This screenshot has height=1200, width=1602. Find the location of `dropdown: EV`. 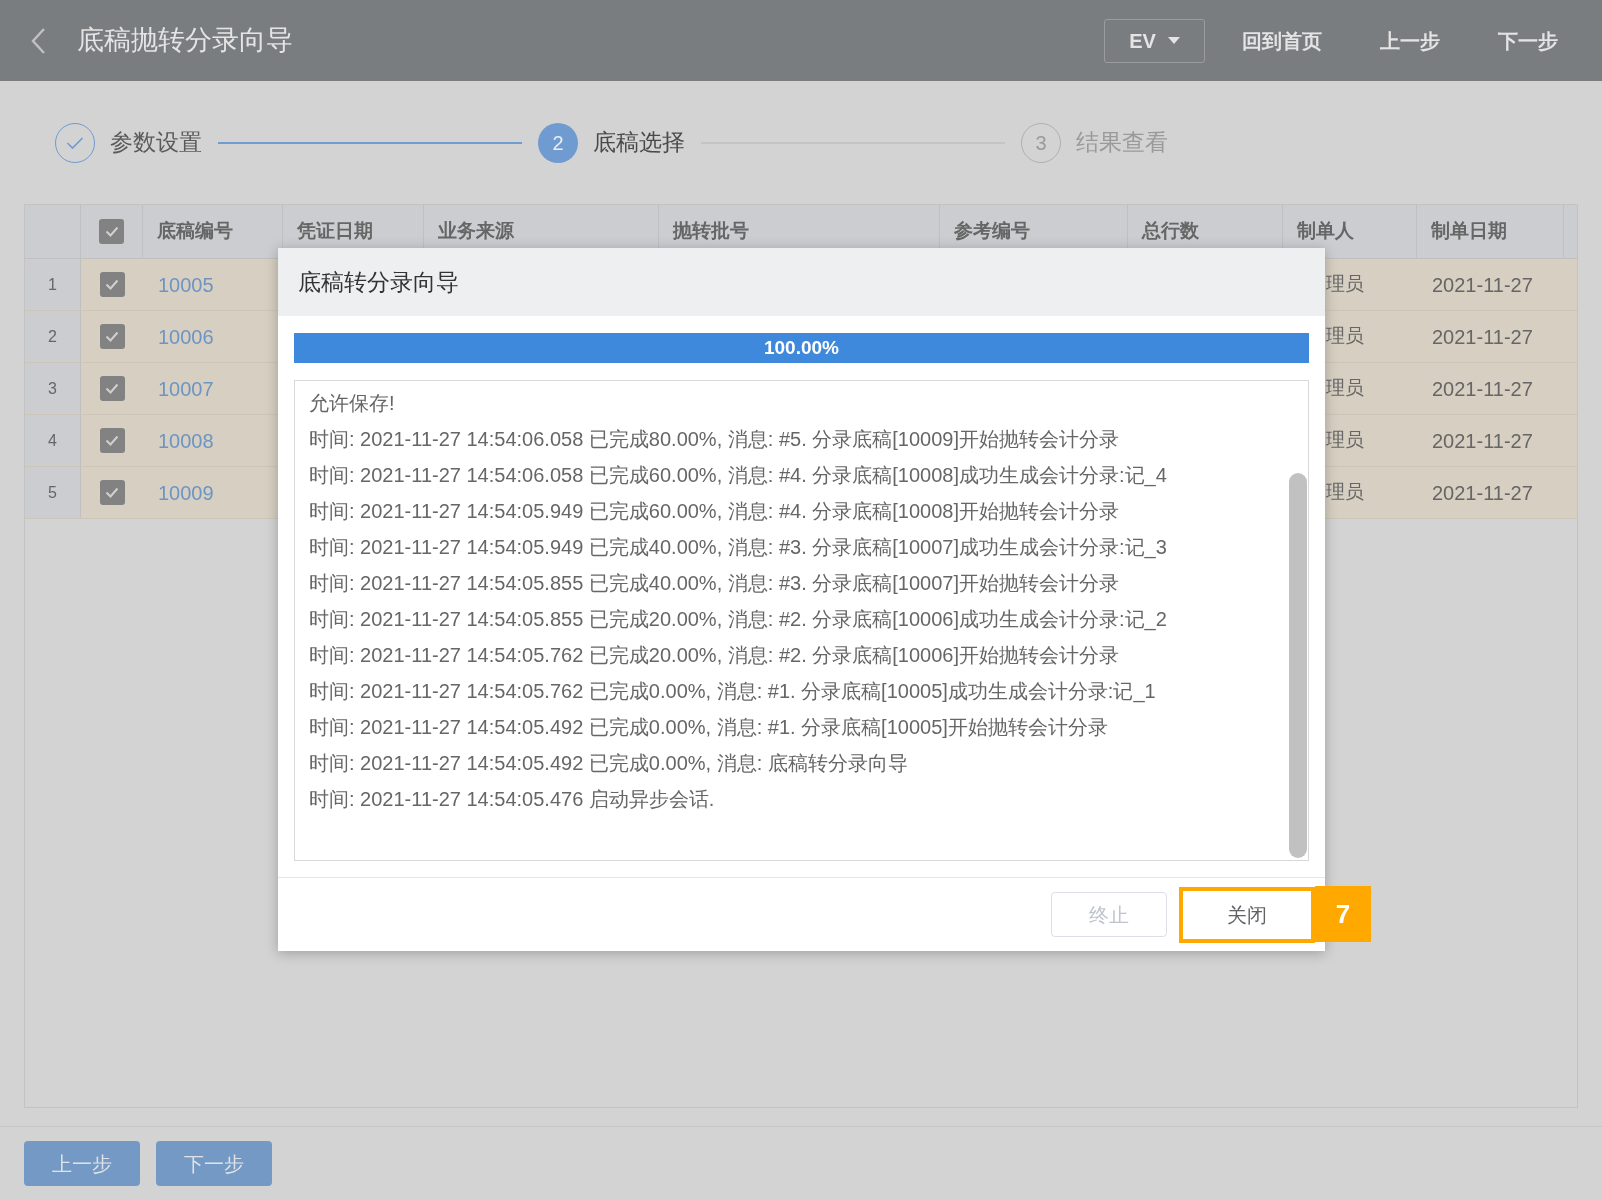

dropdown: EV is located at coordinates (1154, 40).